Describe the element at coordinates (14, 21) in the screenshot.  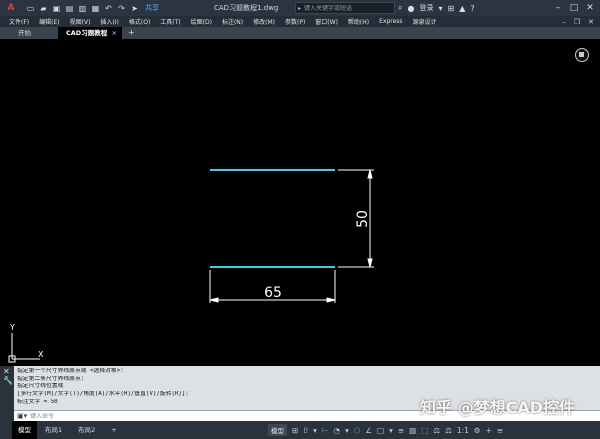
I see `menu-item-file: 文件(F)` at that location.